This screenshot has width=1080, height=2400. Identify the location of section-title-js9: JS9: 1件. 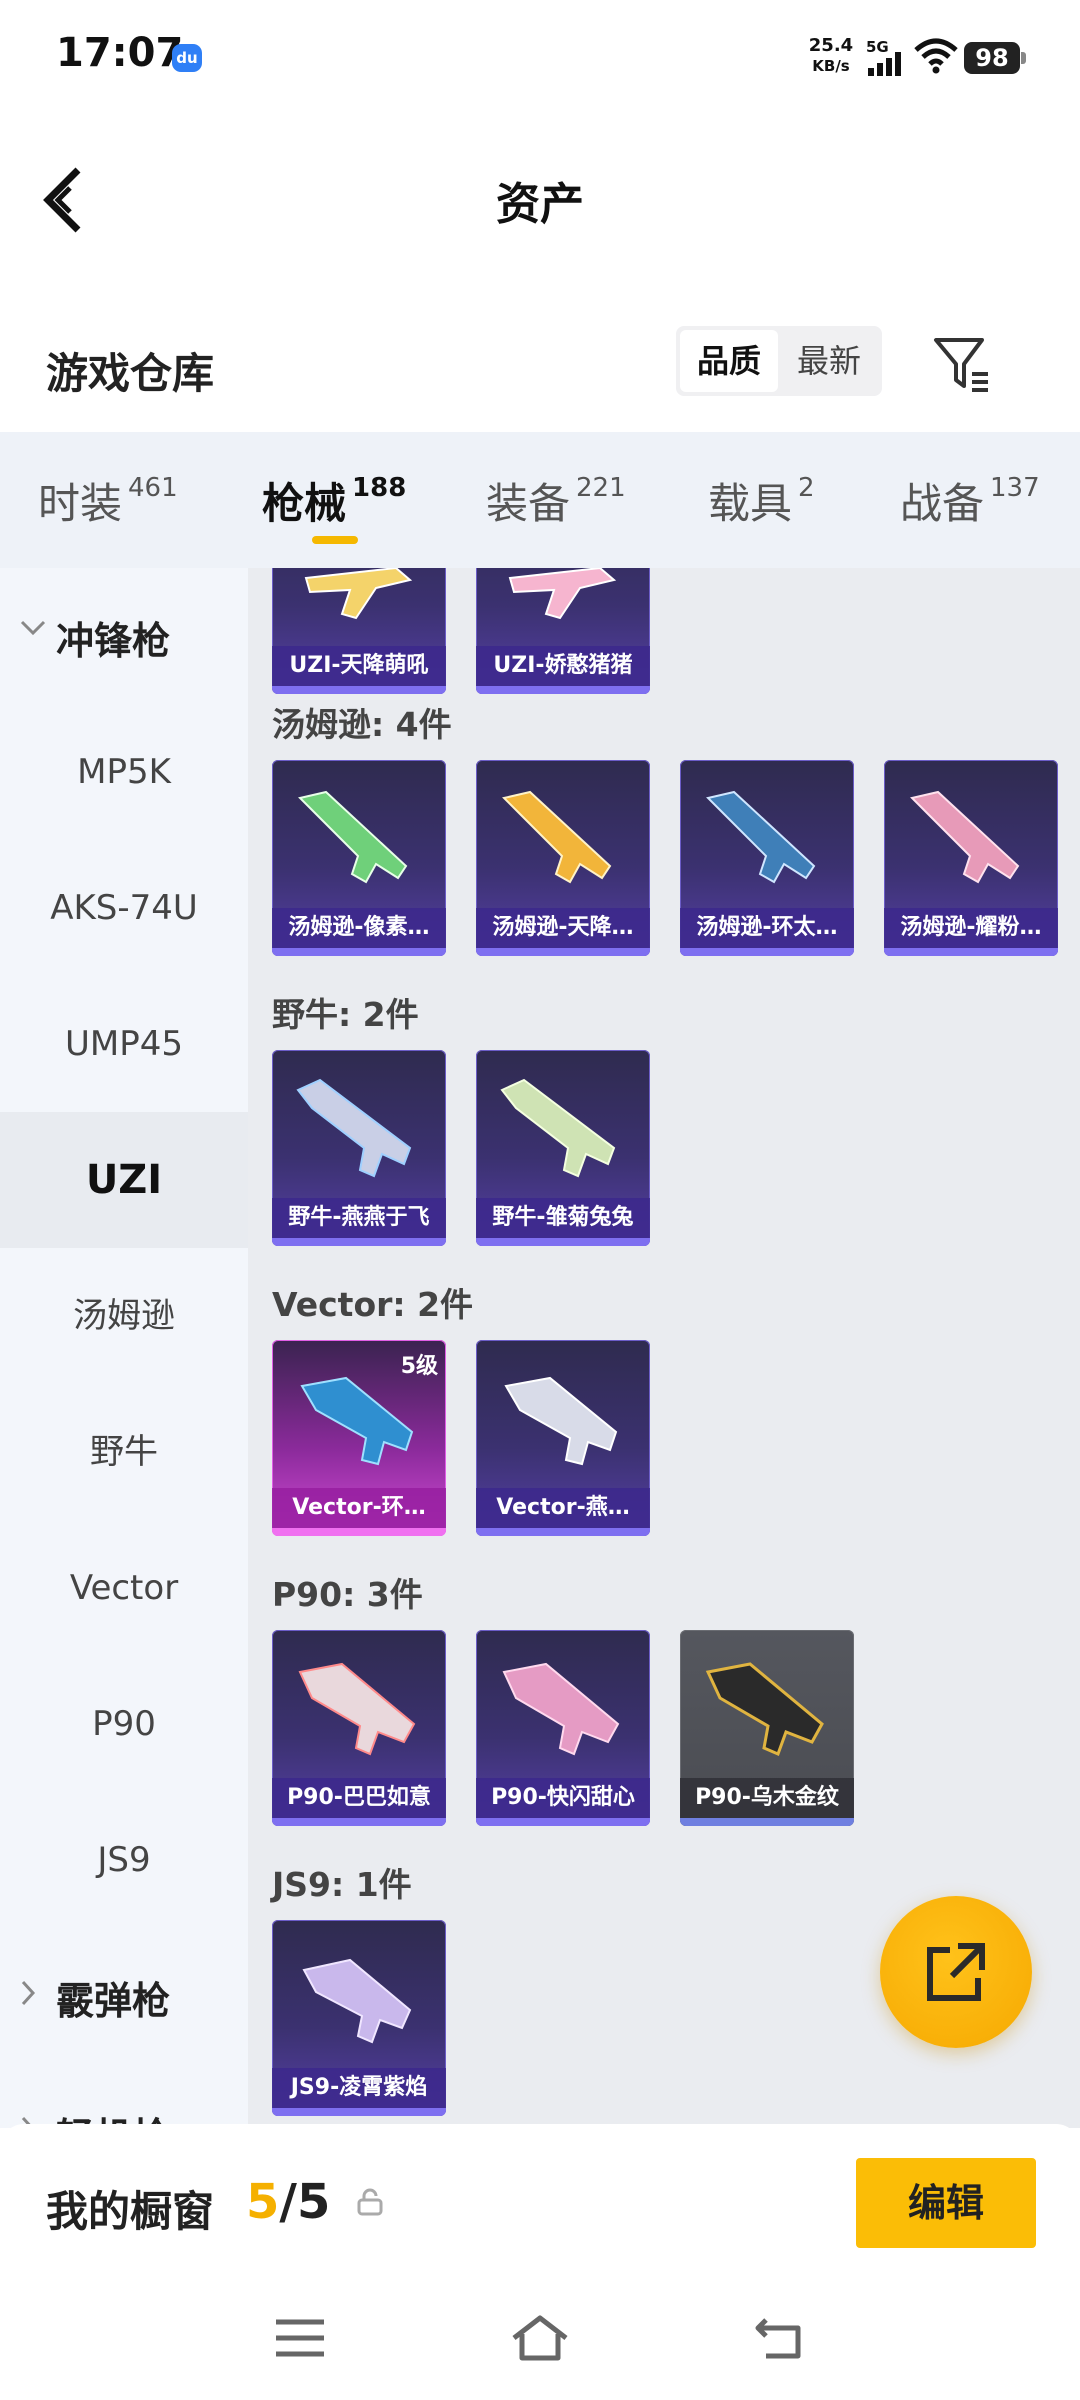
(342, 1884).